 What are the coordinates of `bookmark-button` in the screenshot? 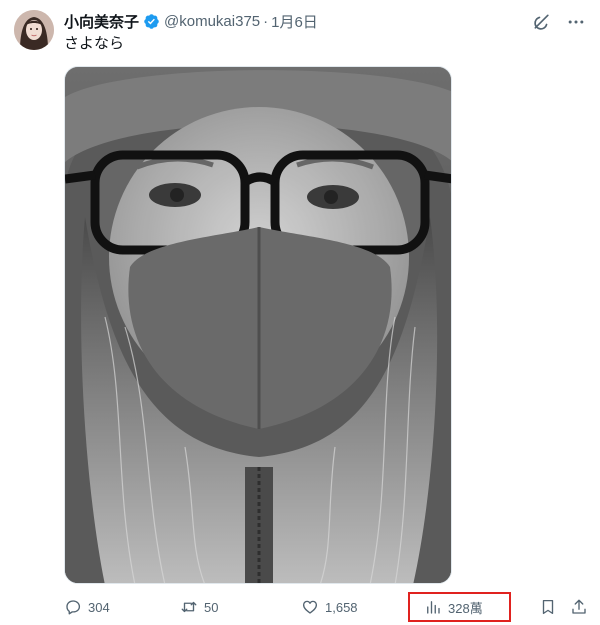 It's located at (548, 607).